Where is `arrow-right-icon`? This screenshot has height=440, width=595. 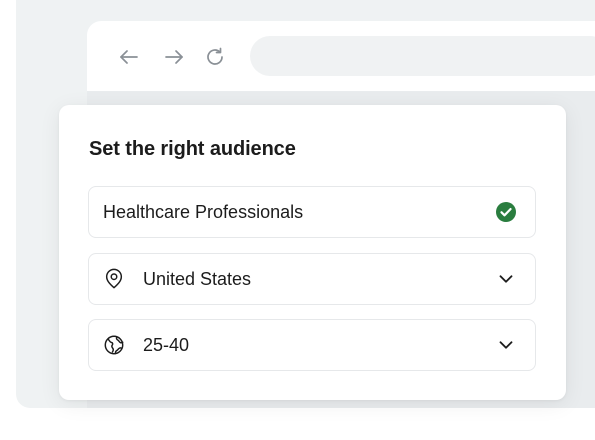 arrow-right-icon is located at coordinates (174, 57).